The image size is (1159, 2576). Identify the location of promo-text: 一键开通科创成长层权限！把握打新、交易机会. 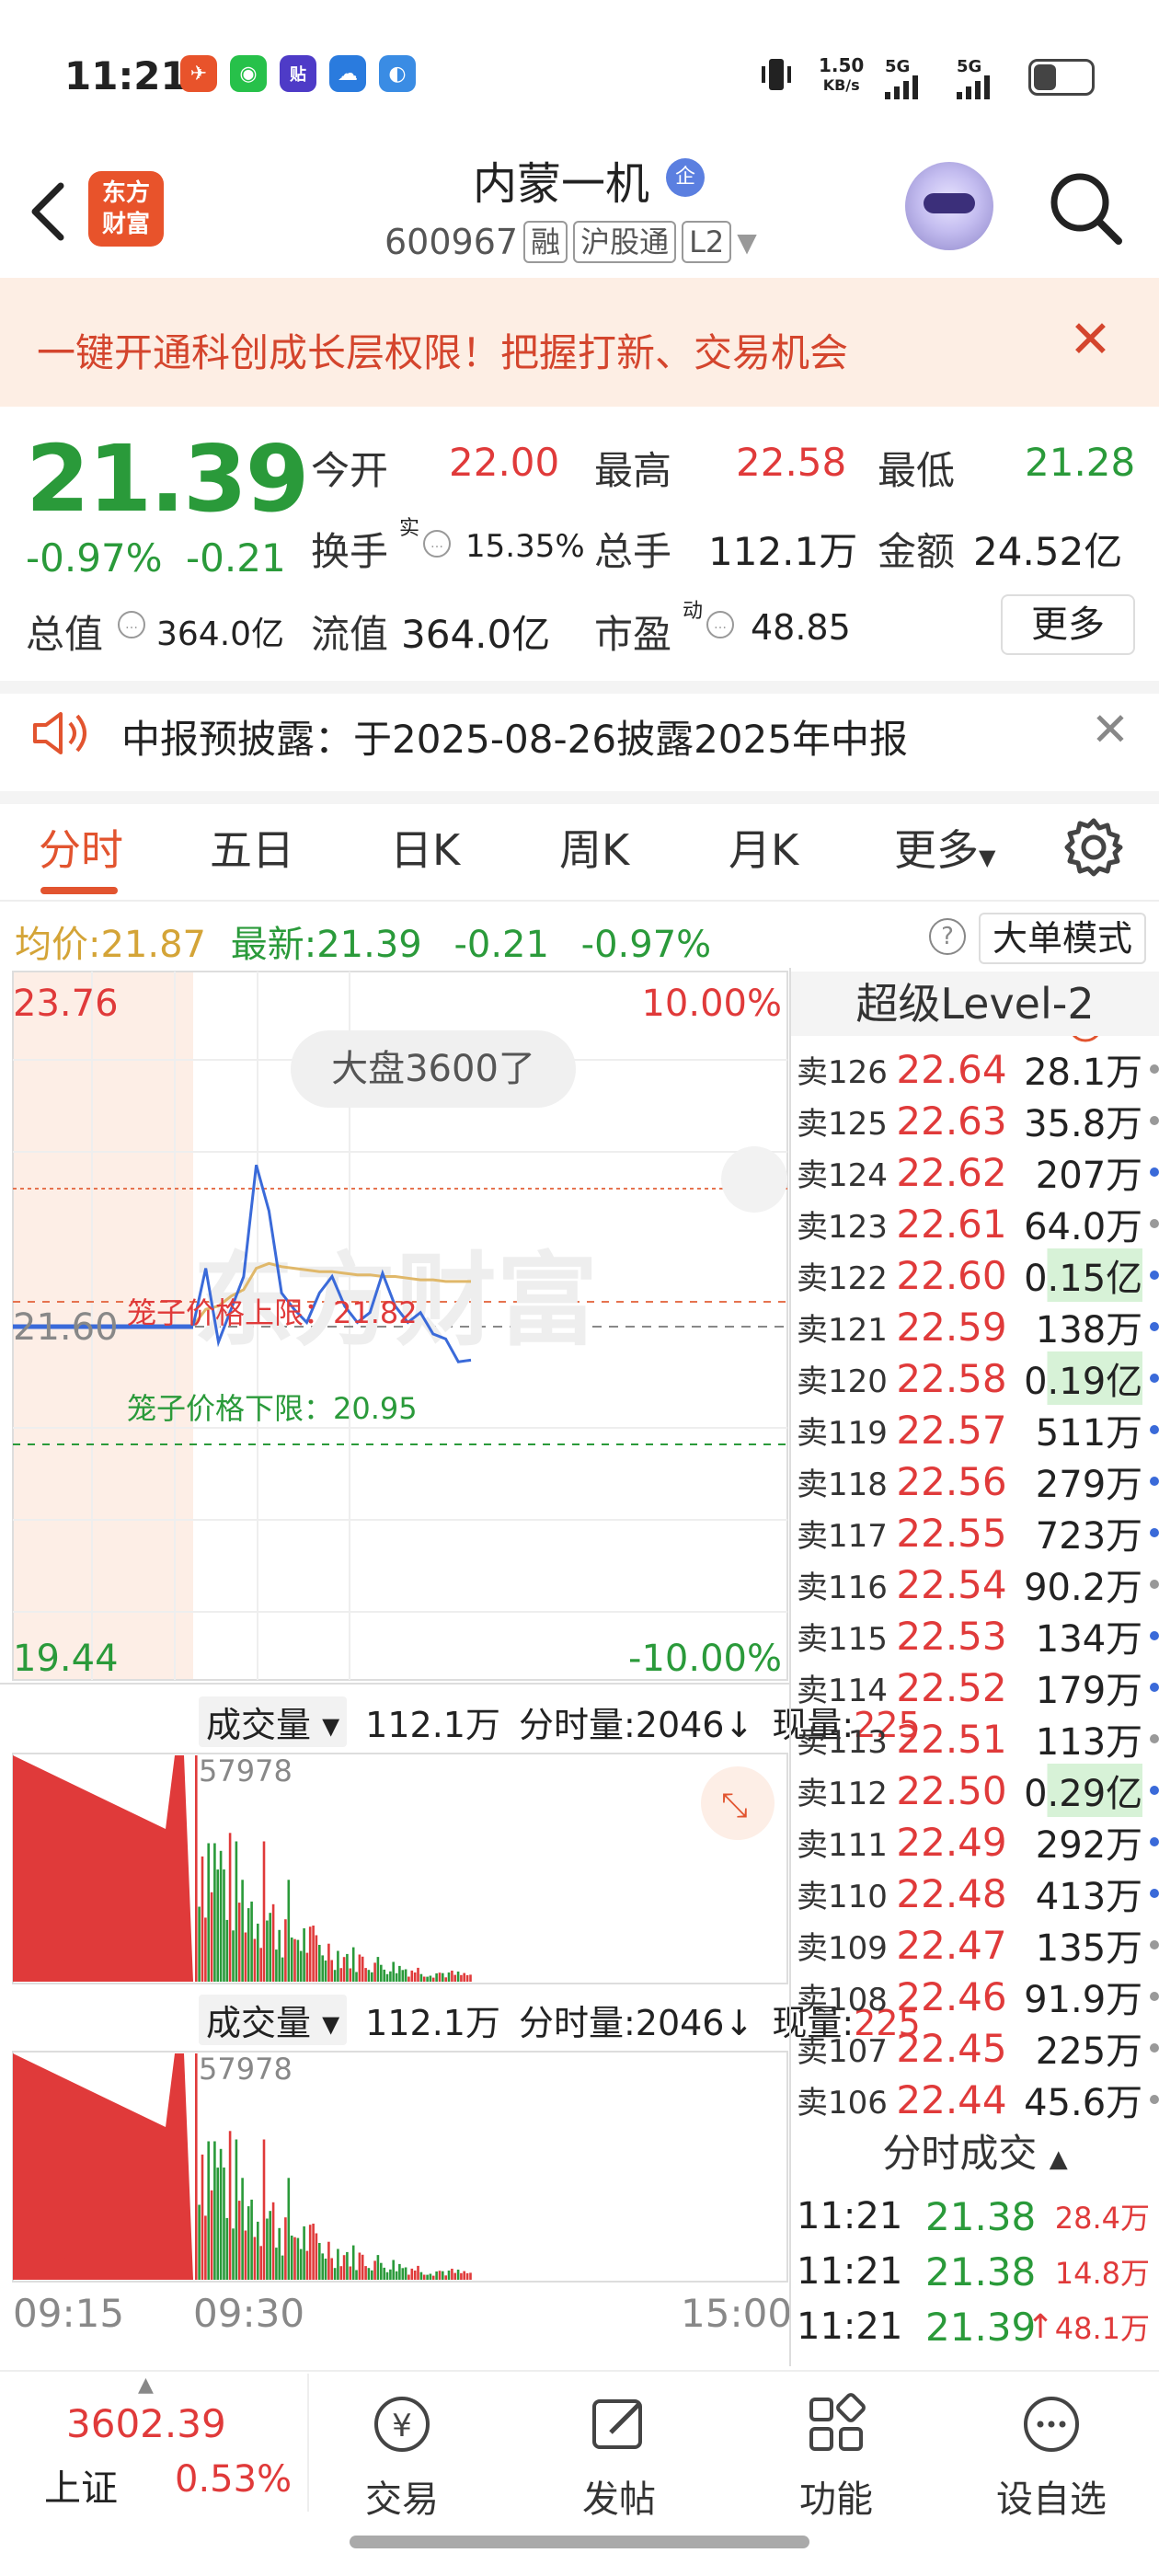
(442, 350).